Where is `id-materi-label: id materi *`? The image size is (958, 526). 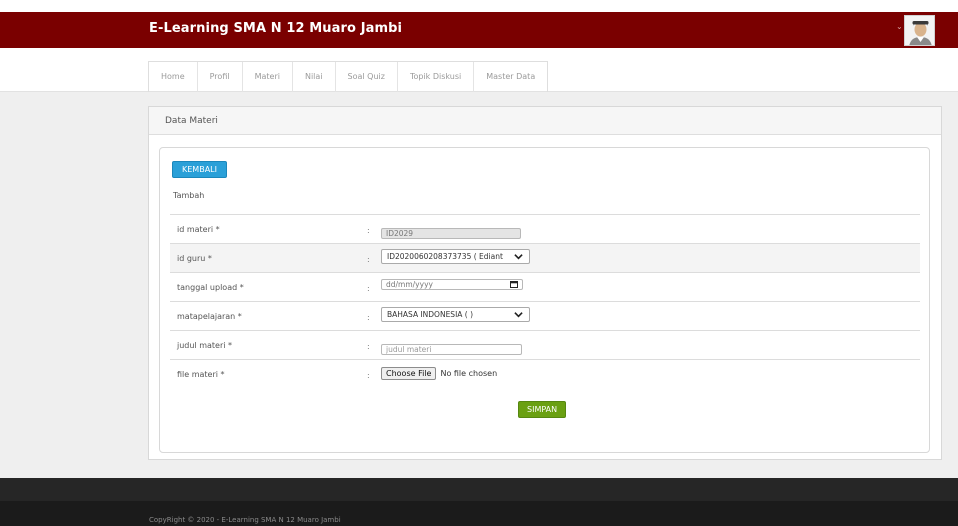
id-materi-label: id materi * is located at coordinates (198, 229).